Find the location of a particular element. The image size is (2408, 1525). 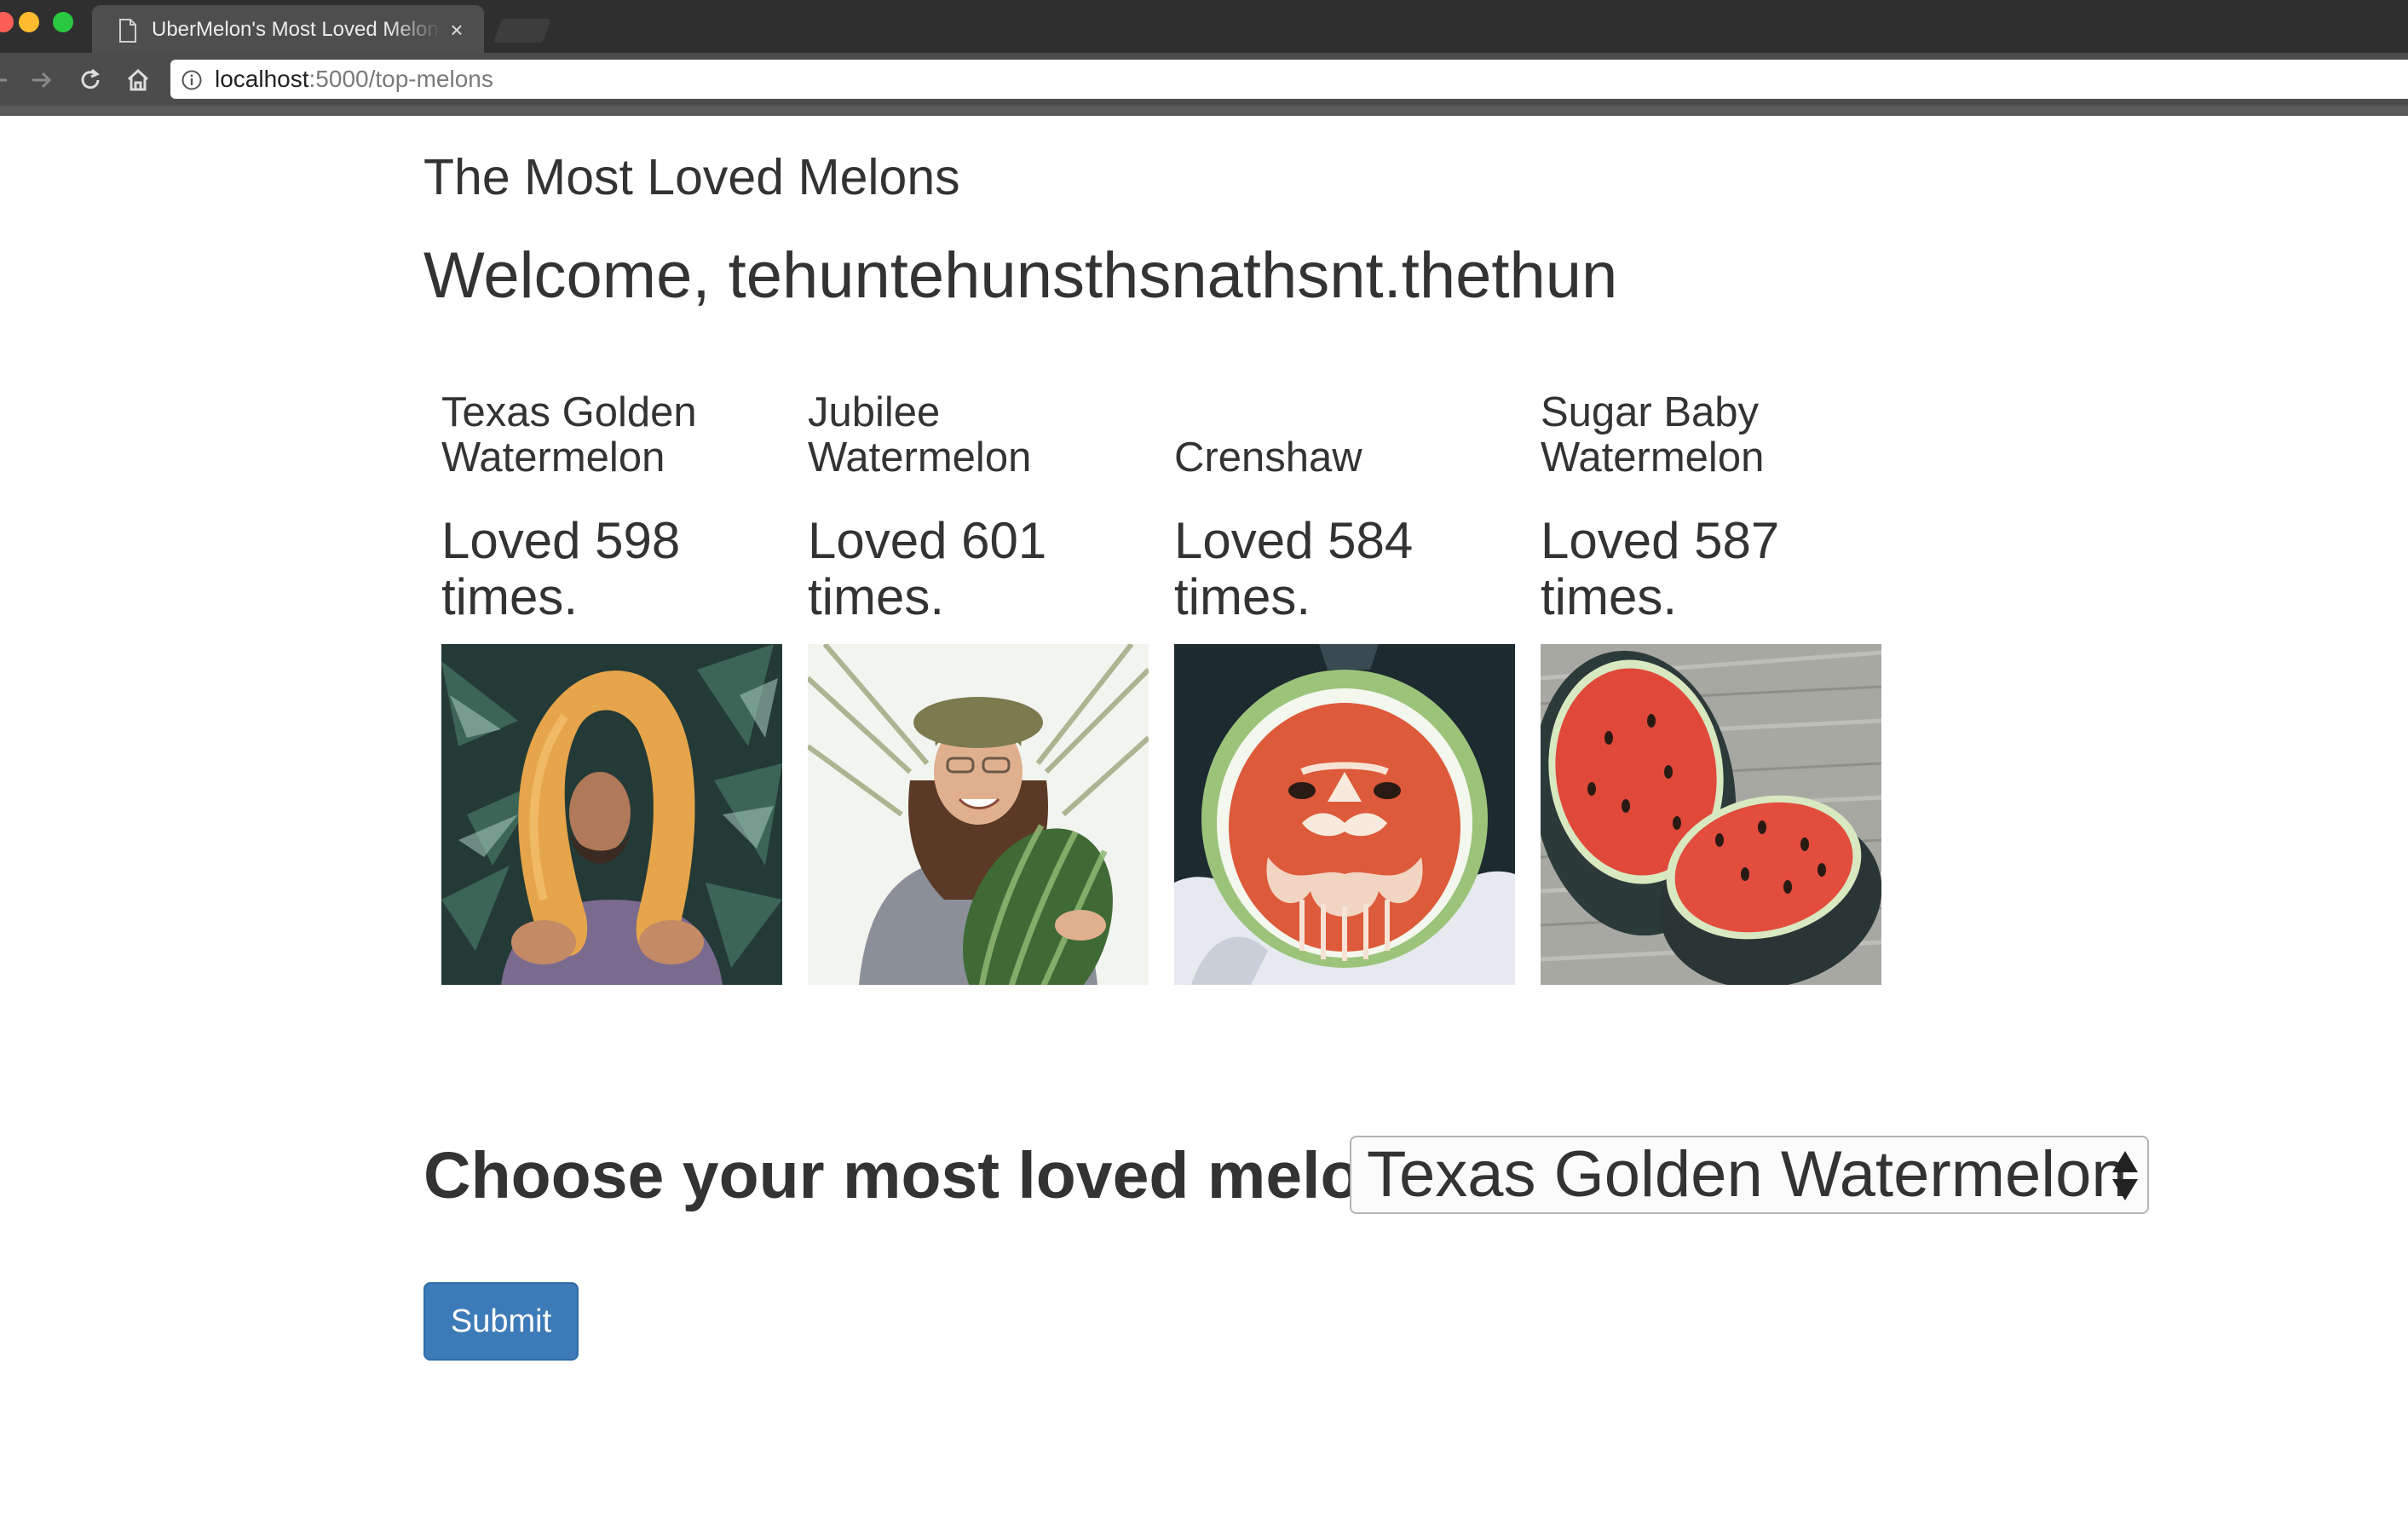

back-arrow-icon is located at coordinates (7, 80).